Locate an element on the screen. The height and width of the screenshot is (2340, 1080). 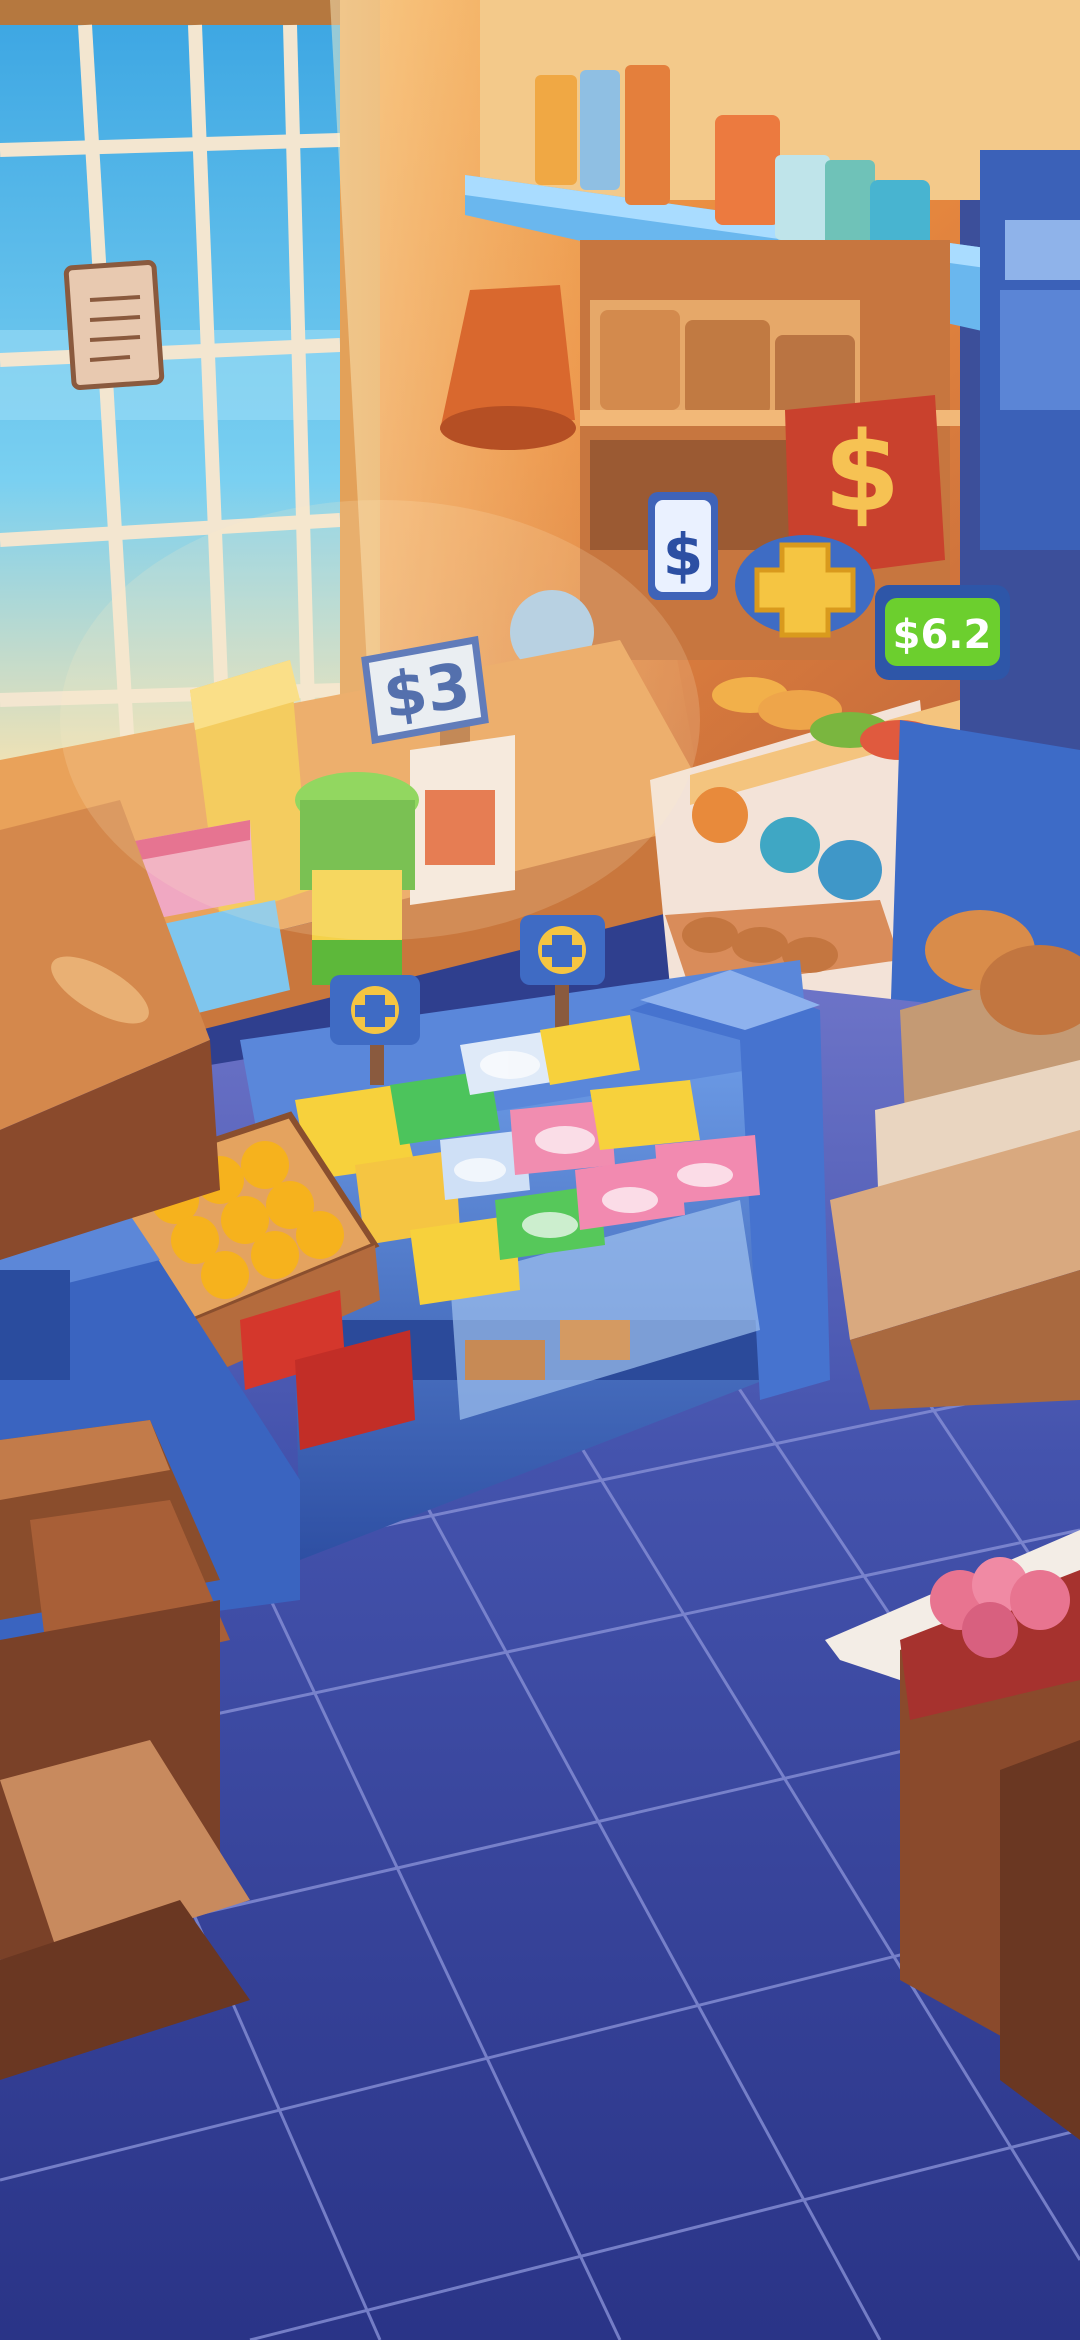
plus-token-icon is located at coordinates (805, 586).